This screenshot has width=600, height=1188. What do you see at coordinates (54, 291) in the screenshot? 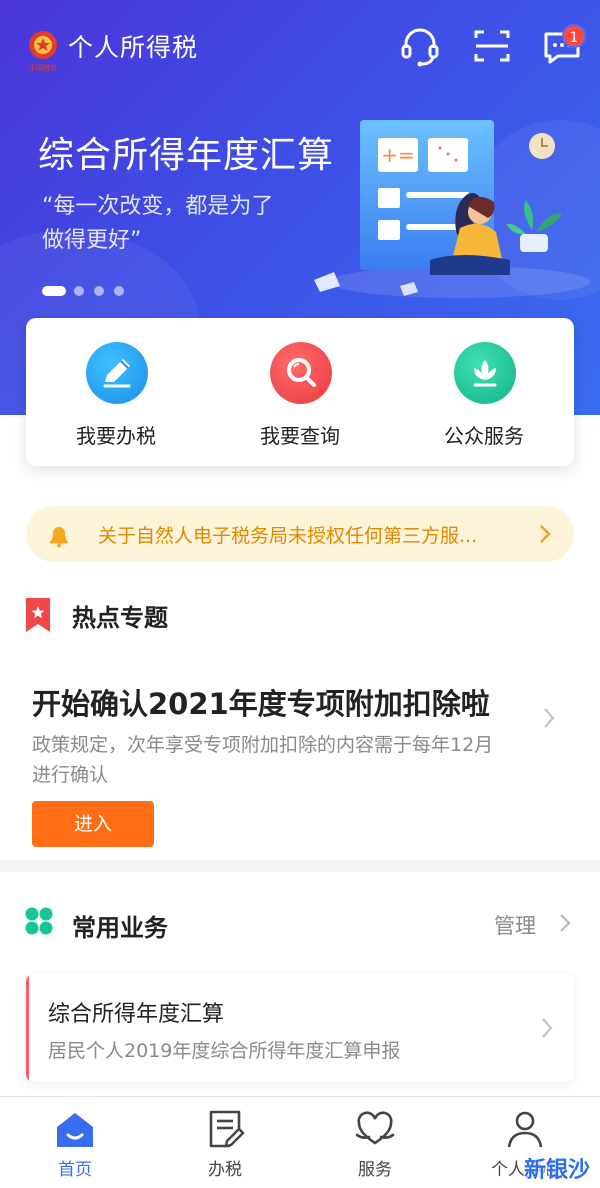
I see `carousel-dot-active` at bounding box center [54, 291].